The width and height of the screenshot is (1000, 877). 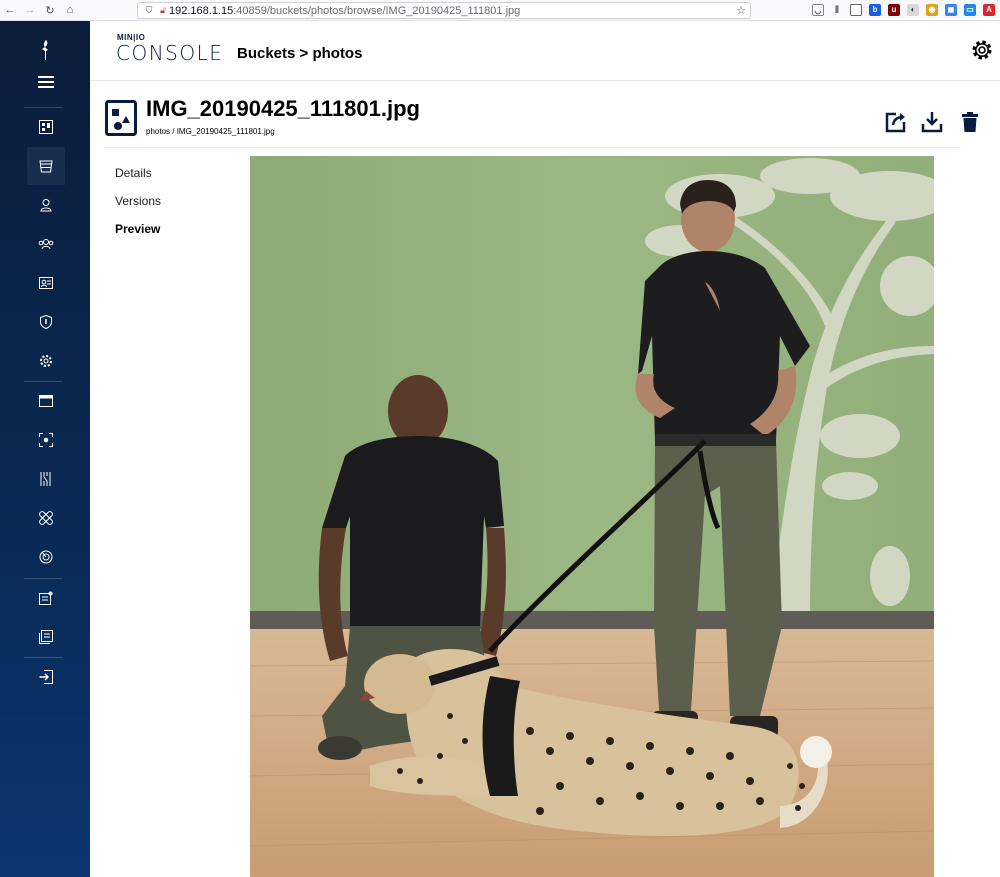 I want to click on console-logo-text: CONSOLE, so click(x=170, y=53).